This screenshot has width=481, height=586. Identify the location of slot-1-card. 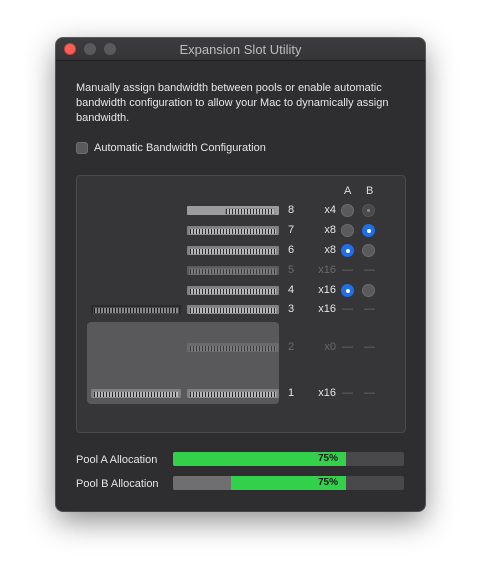
(233, 393).